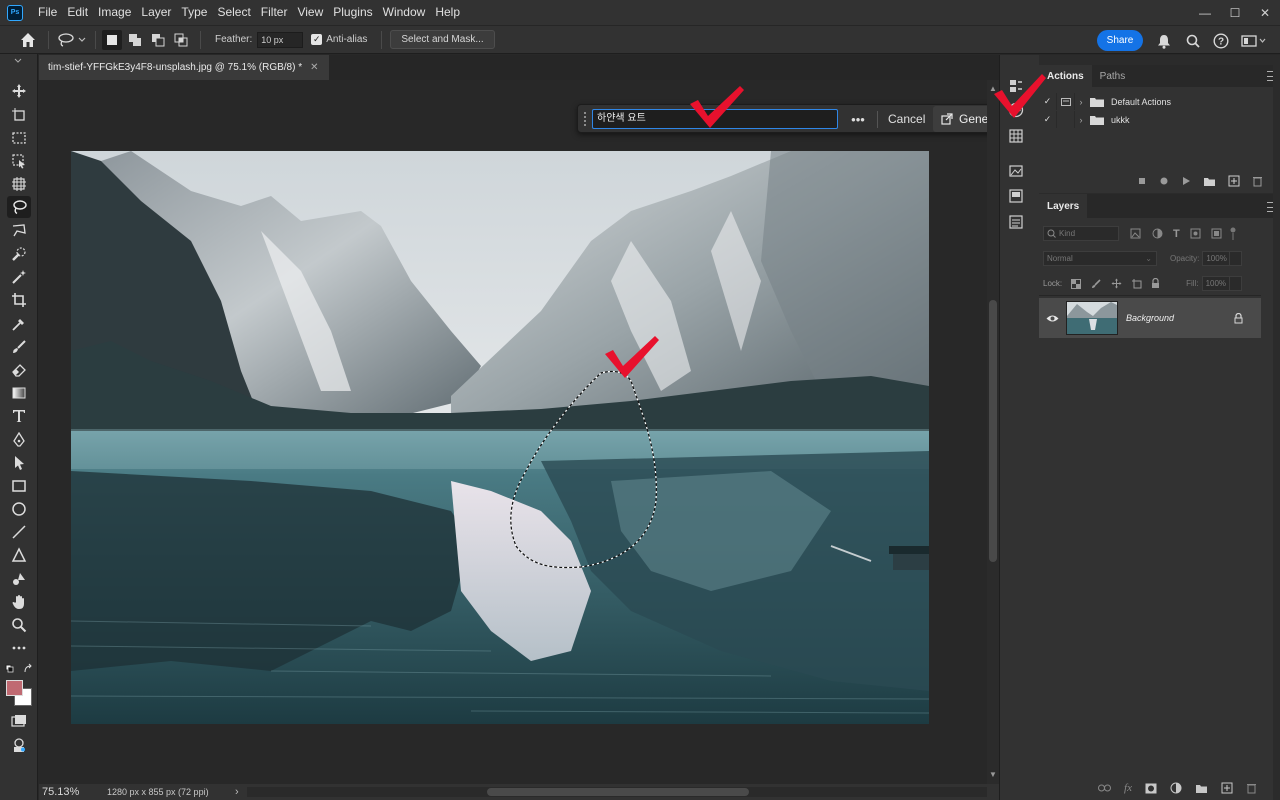  Describe the element at coordinates (19, 486) in the screenshot. I see `rectangle-tool-icon` at that location.